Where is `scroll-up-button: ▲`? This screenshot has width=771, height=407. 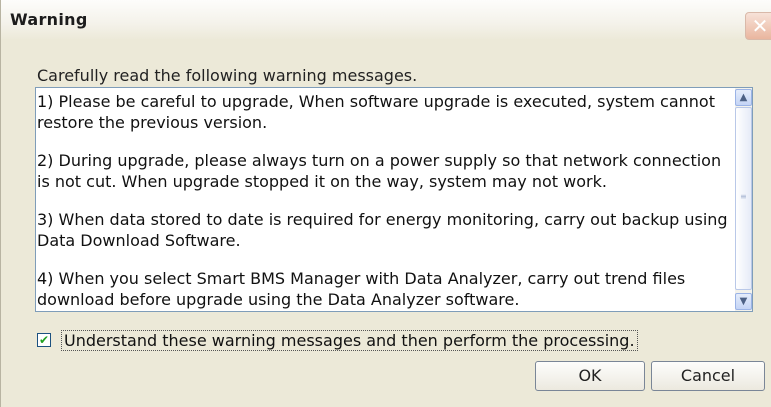 scroll-up-button: ▲ is located at coordinates (743, 97).